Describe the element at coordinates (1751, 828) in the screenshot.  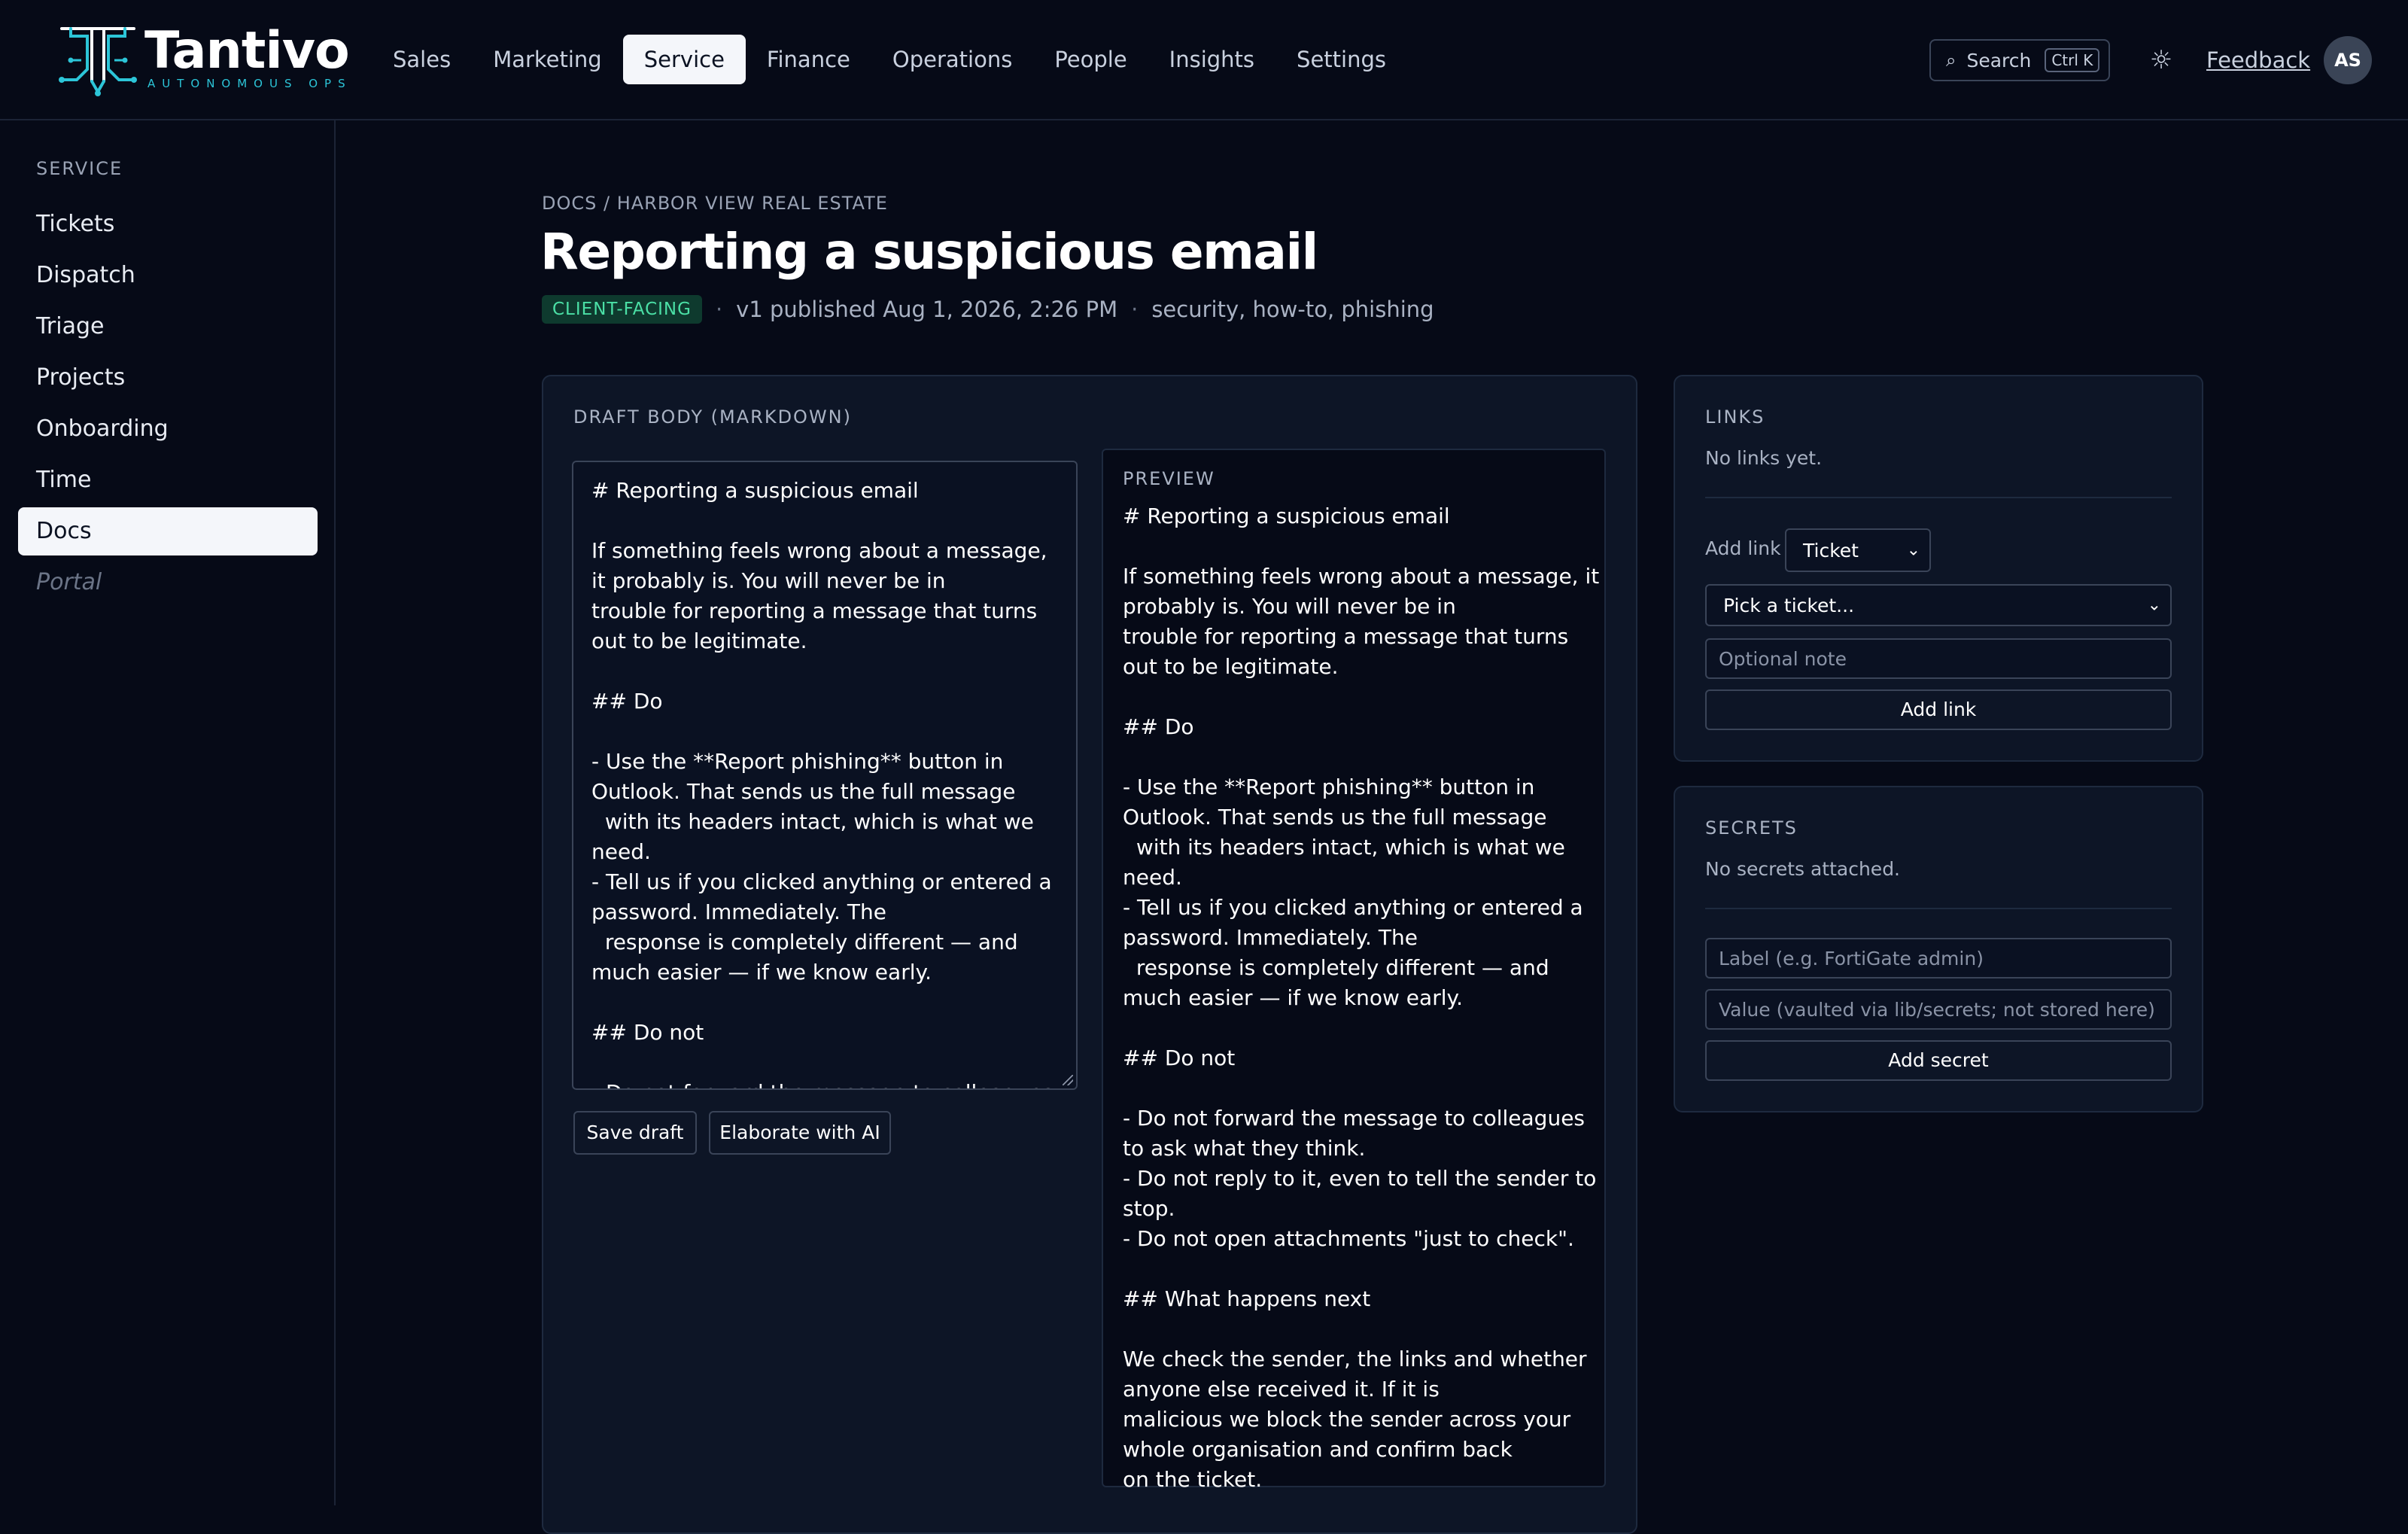
I see `secrets-heading: SECRETS` at that location.